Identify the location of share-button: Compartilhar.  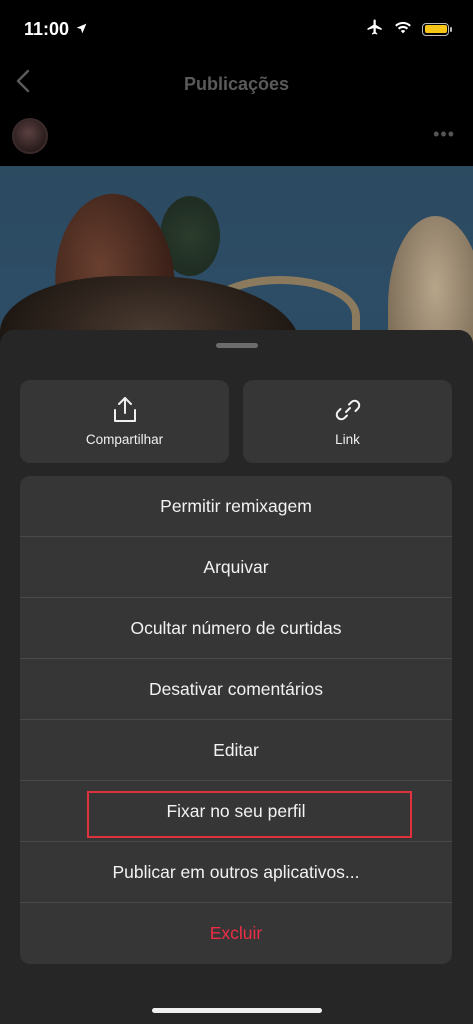
(124, 421).